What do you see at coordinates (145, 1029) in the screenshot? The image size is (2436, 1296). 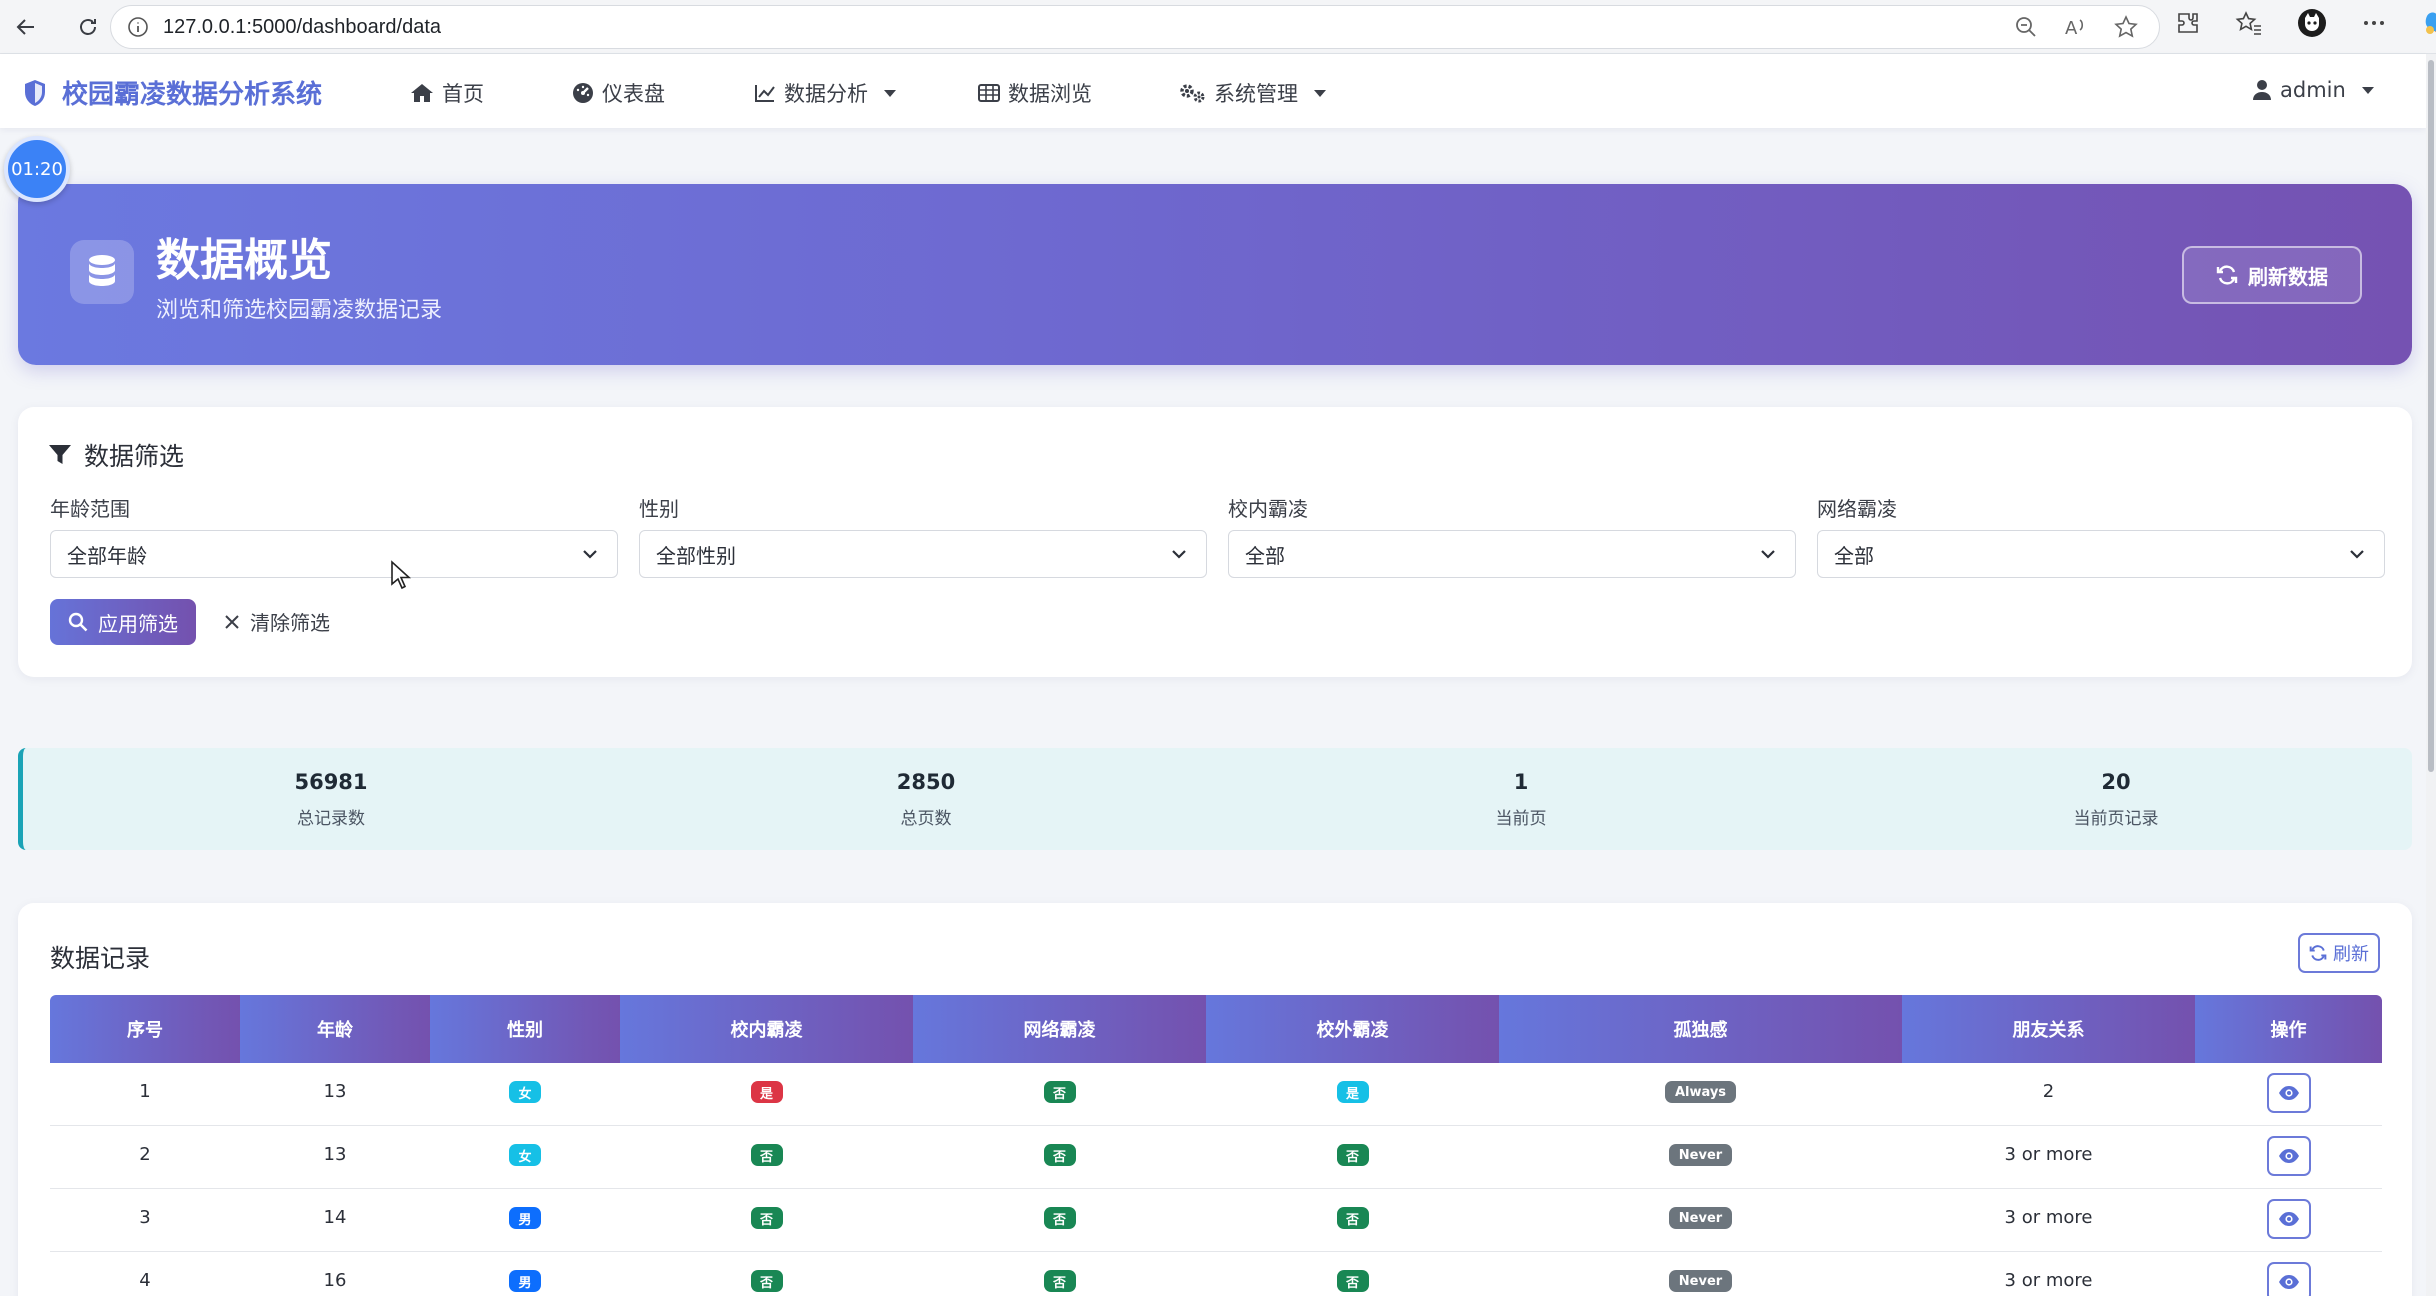 I see `column-header: 序号` at bounding box center [145, 1029].